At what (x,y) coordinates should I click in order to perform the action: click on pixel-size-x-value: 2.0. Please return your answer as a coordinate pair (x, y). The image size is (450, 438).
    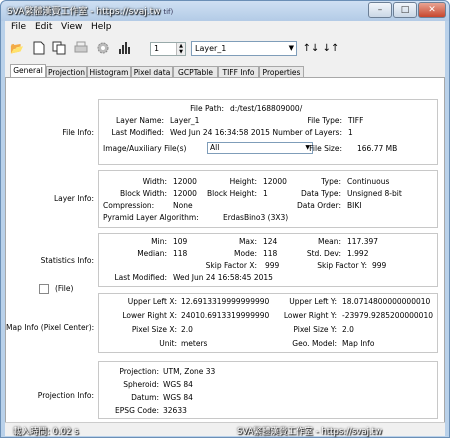
    Looking at the image, I should click on (187, 329).